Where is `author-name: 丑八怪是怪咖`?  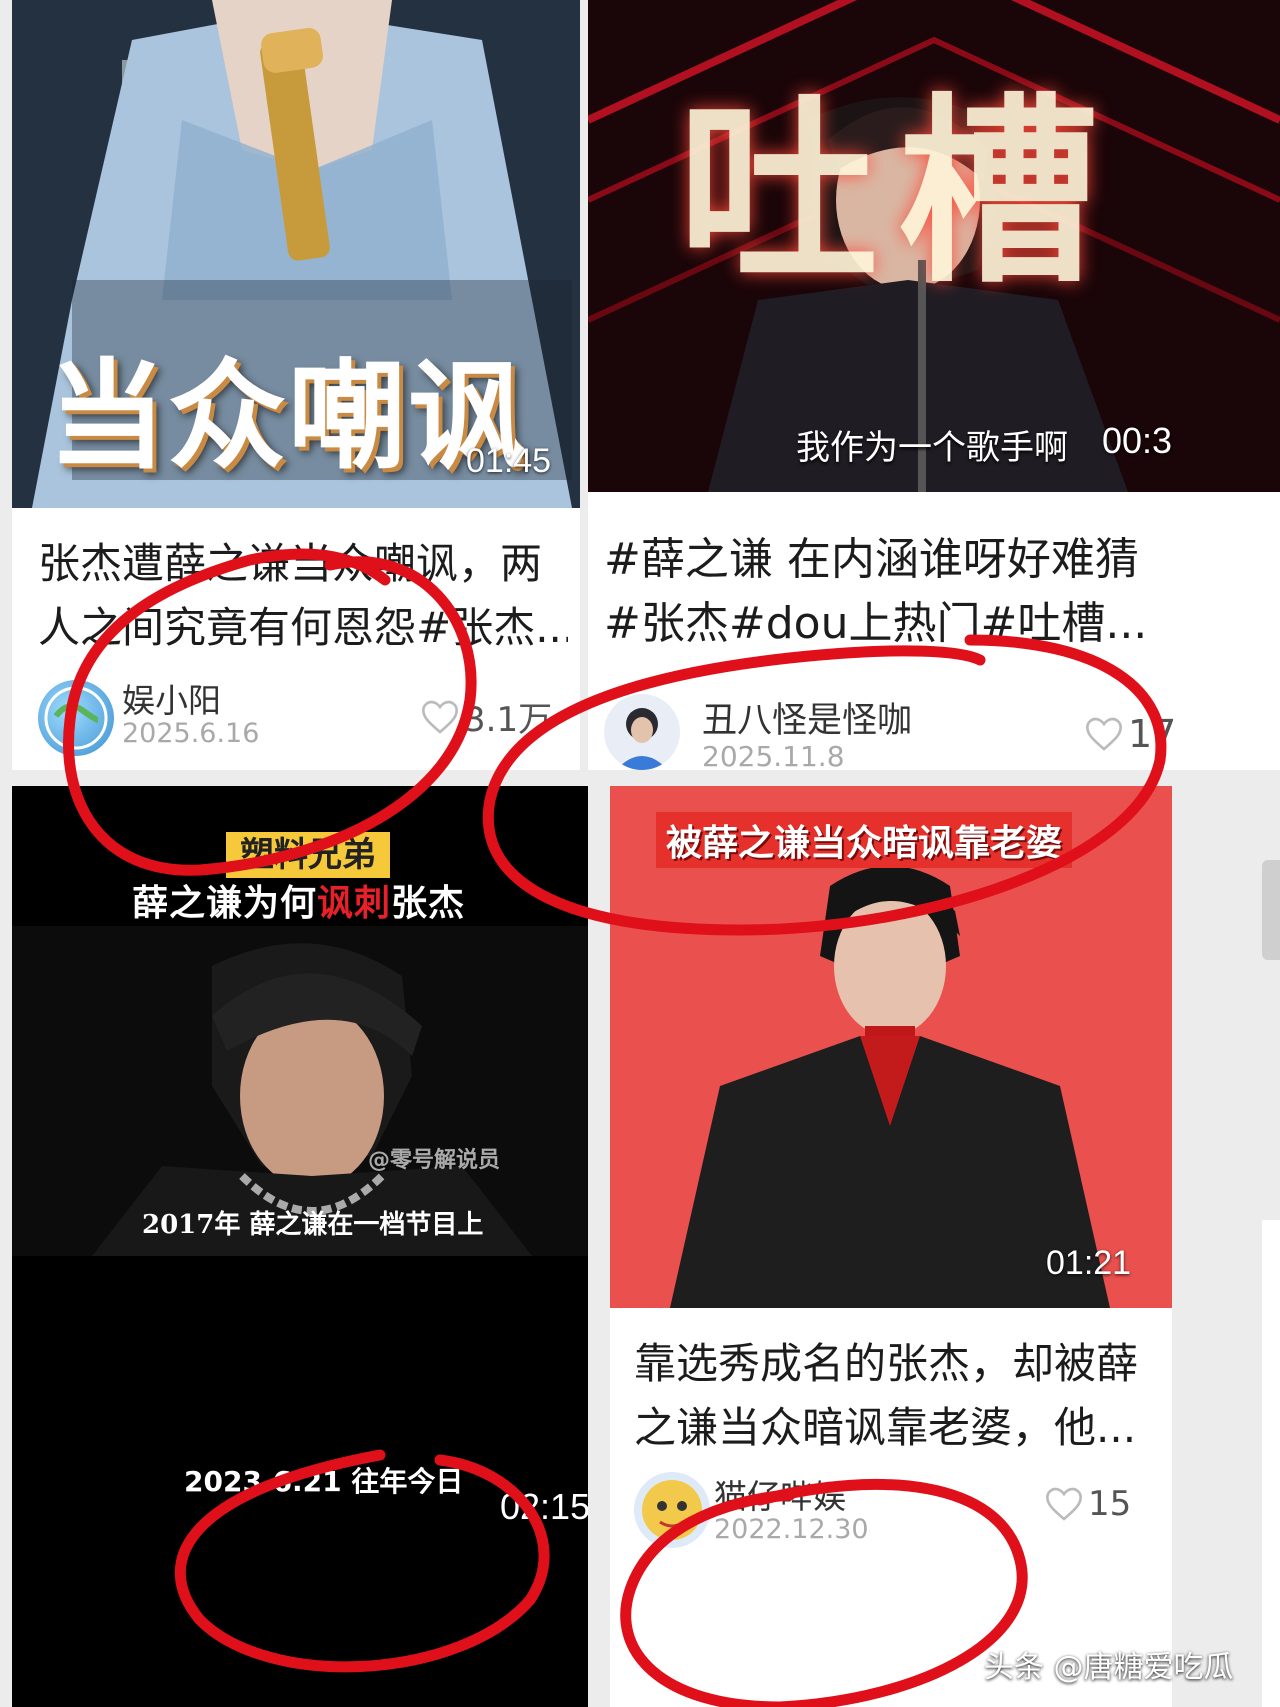
author-name: 丑八怪是怪咖 is located at coordinates (807, 717).